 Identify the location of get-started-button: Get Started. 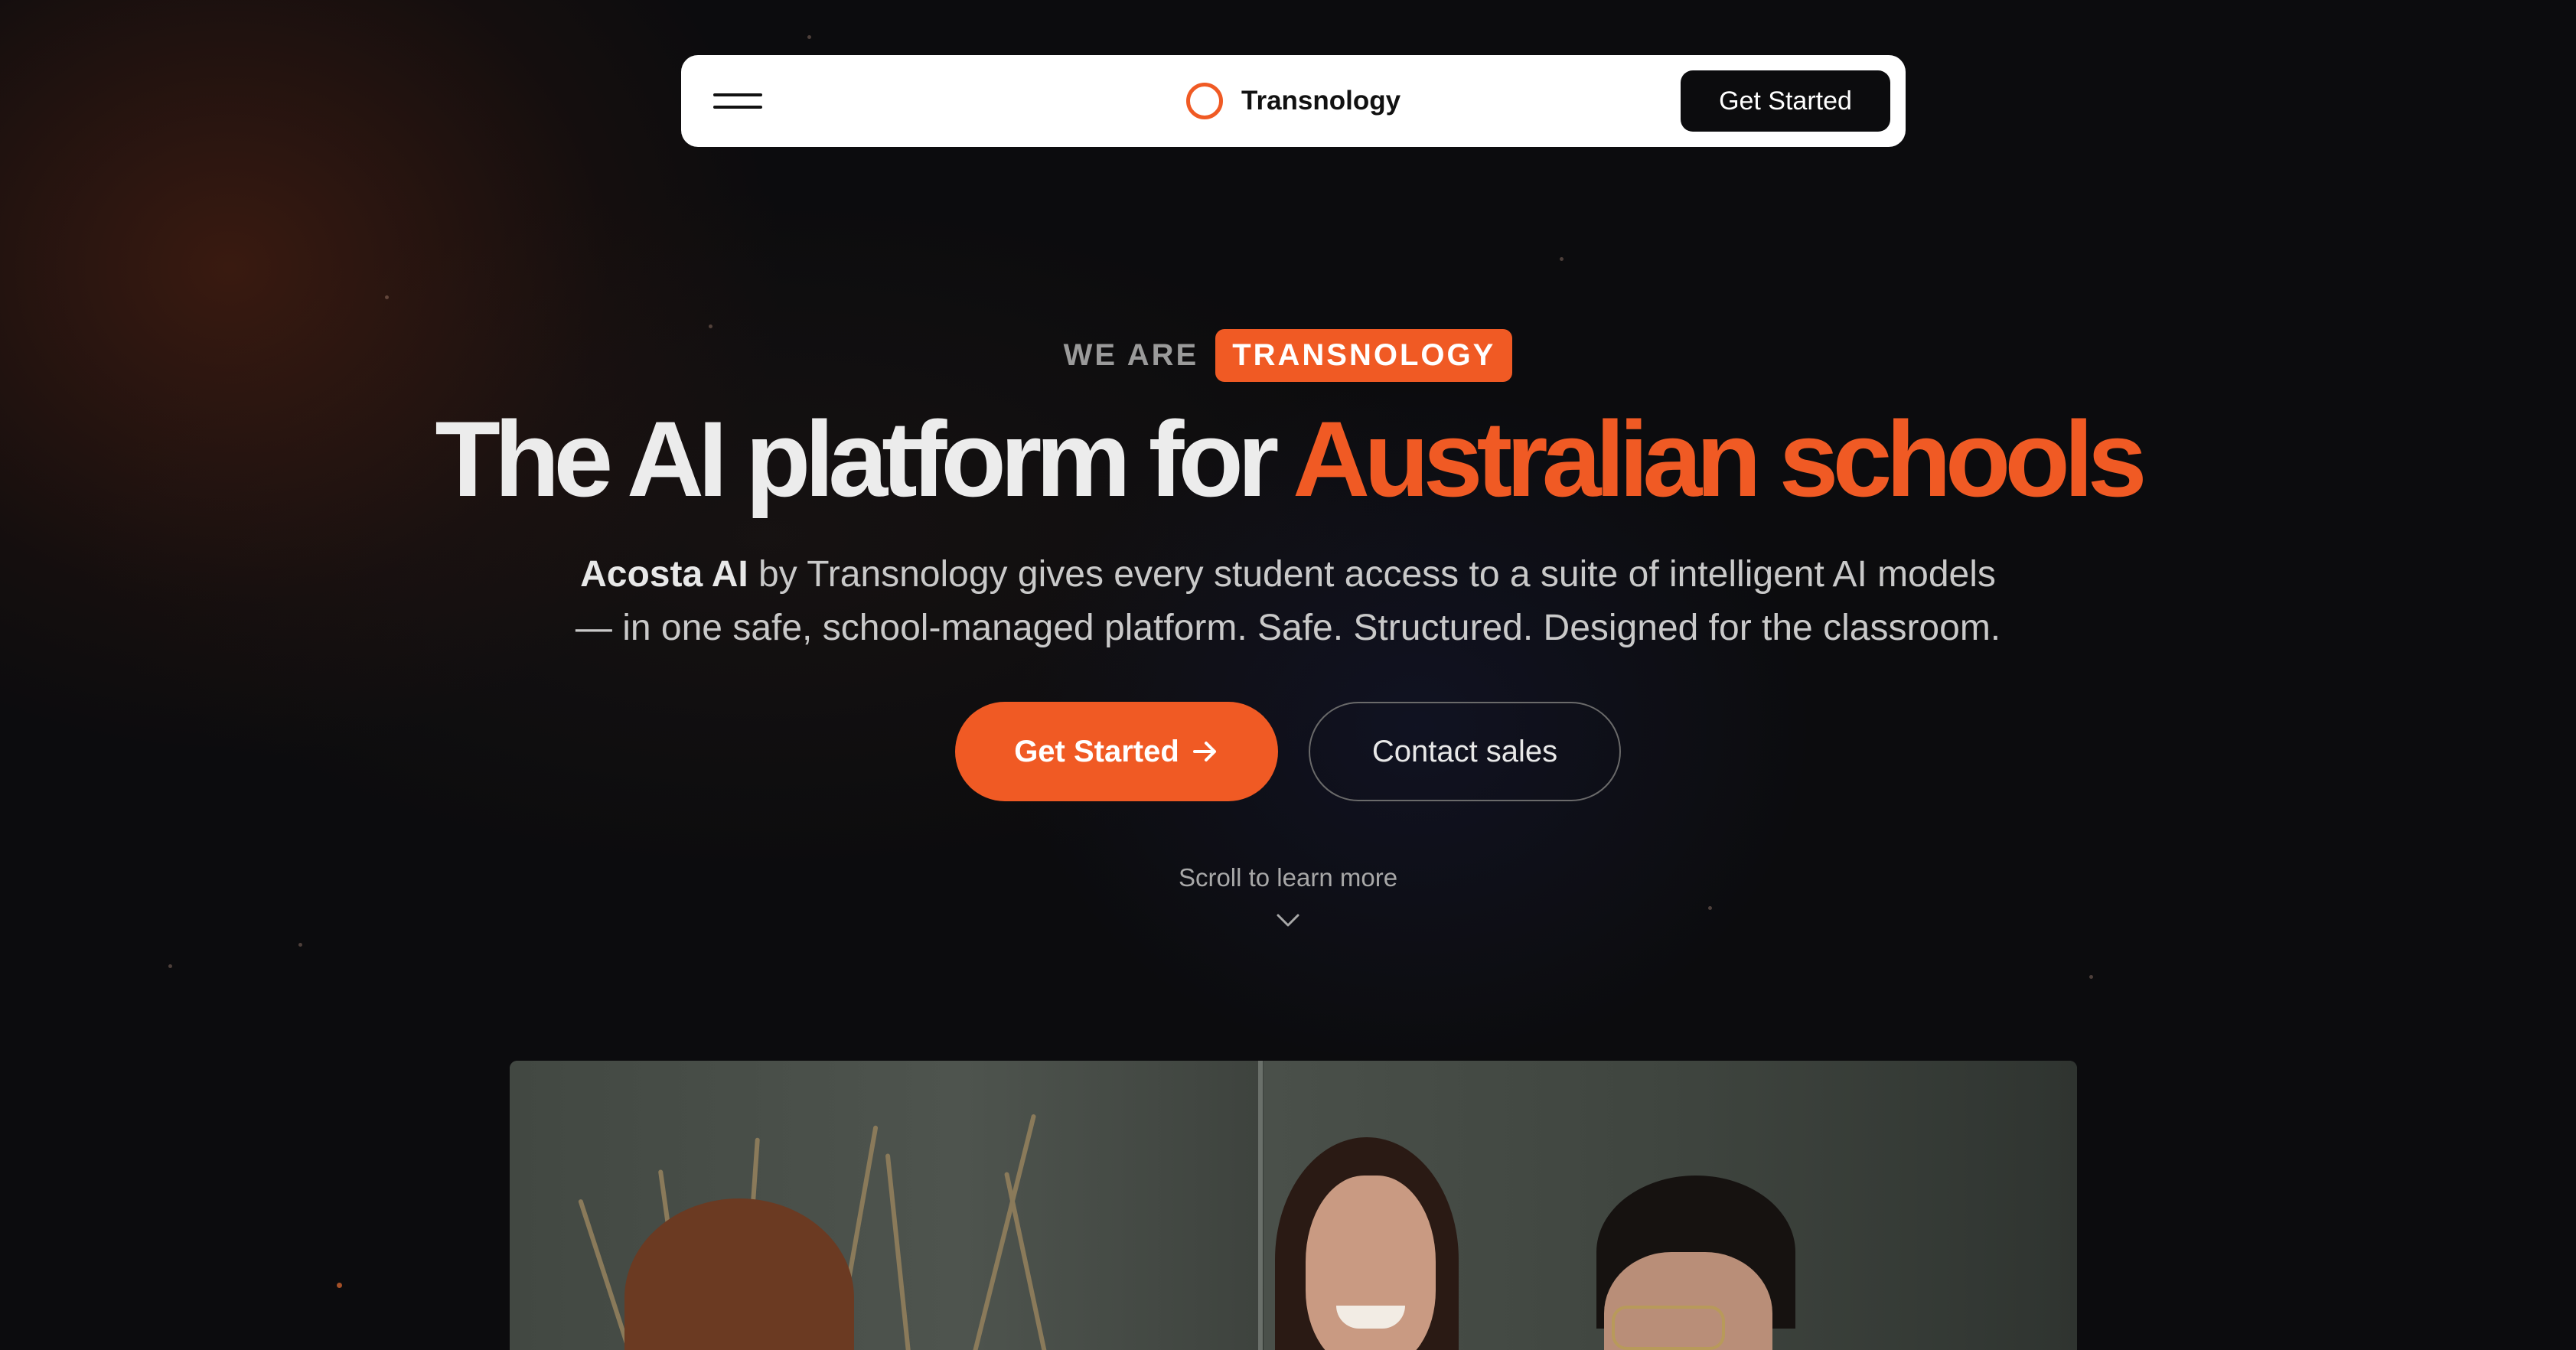
(1116, 751).